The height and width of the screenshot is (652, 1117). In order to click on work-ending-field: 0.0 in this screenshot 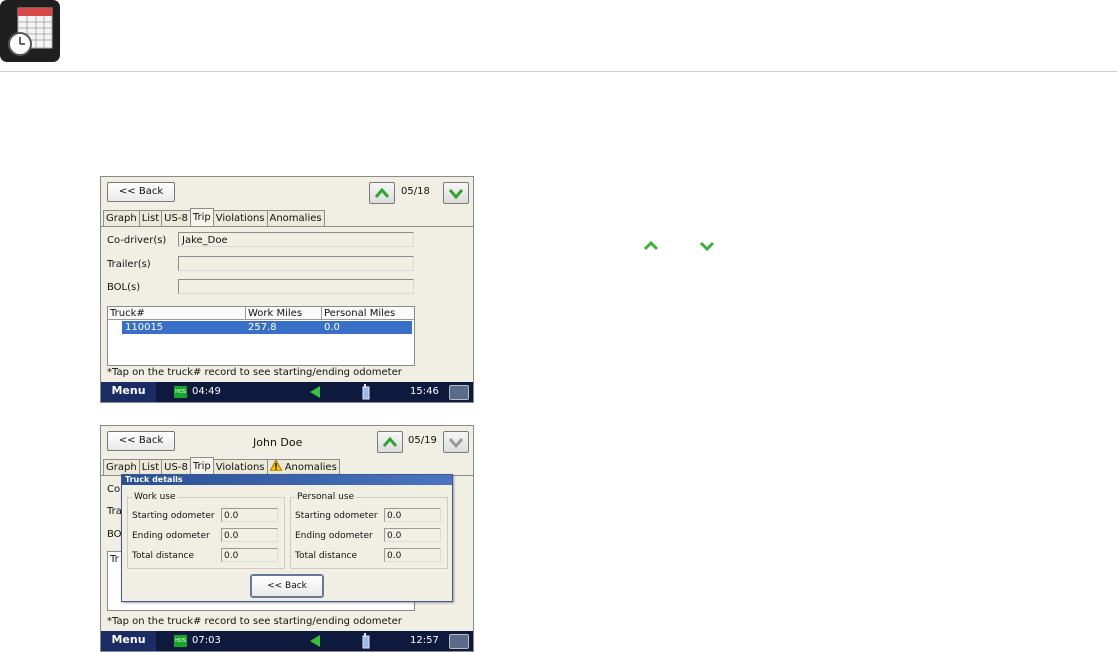, I will do `click(249, 535)`.